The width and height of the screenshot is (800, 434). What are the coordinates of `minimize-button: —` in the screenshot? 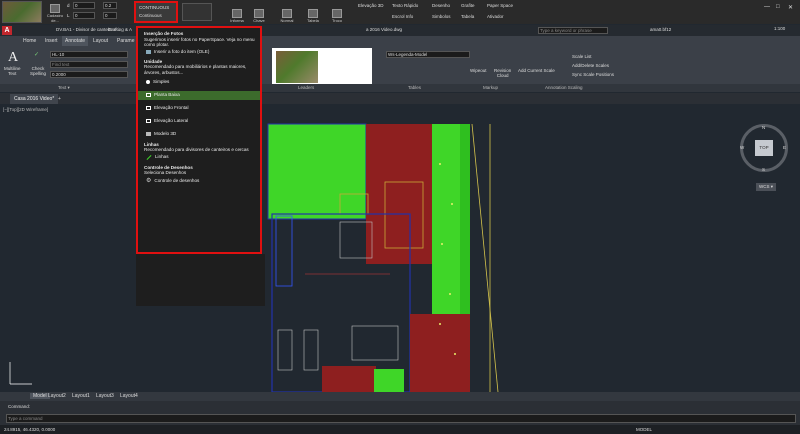 It's located at (767, 7).